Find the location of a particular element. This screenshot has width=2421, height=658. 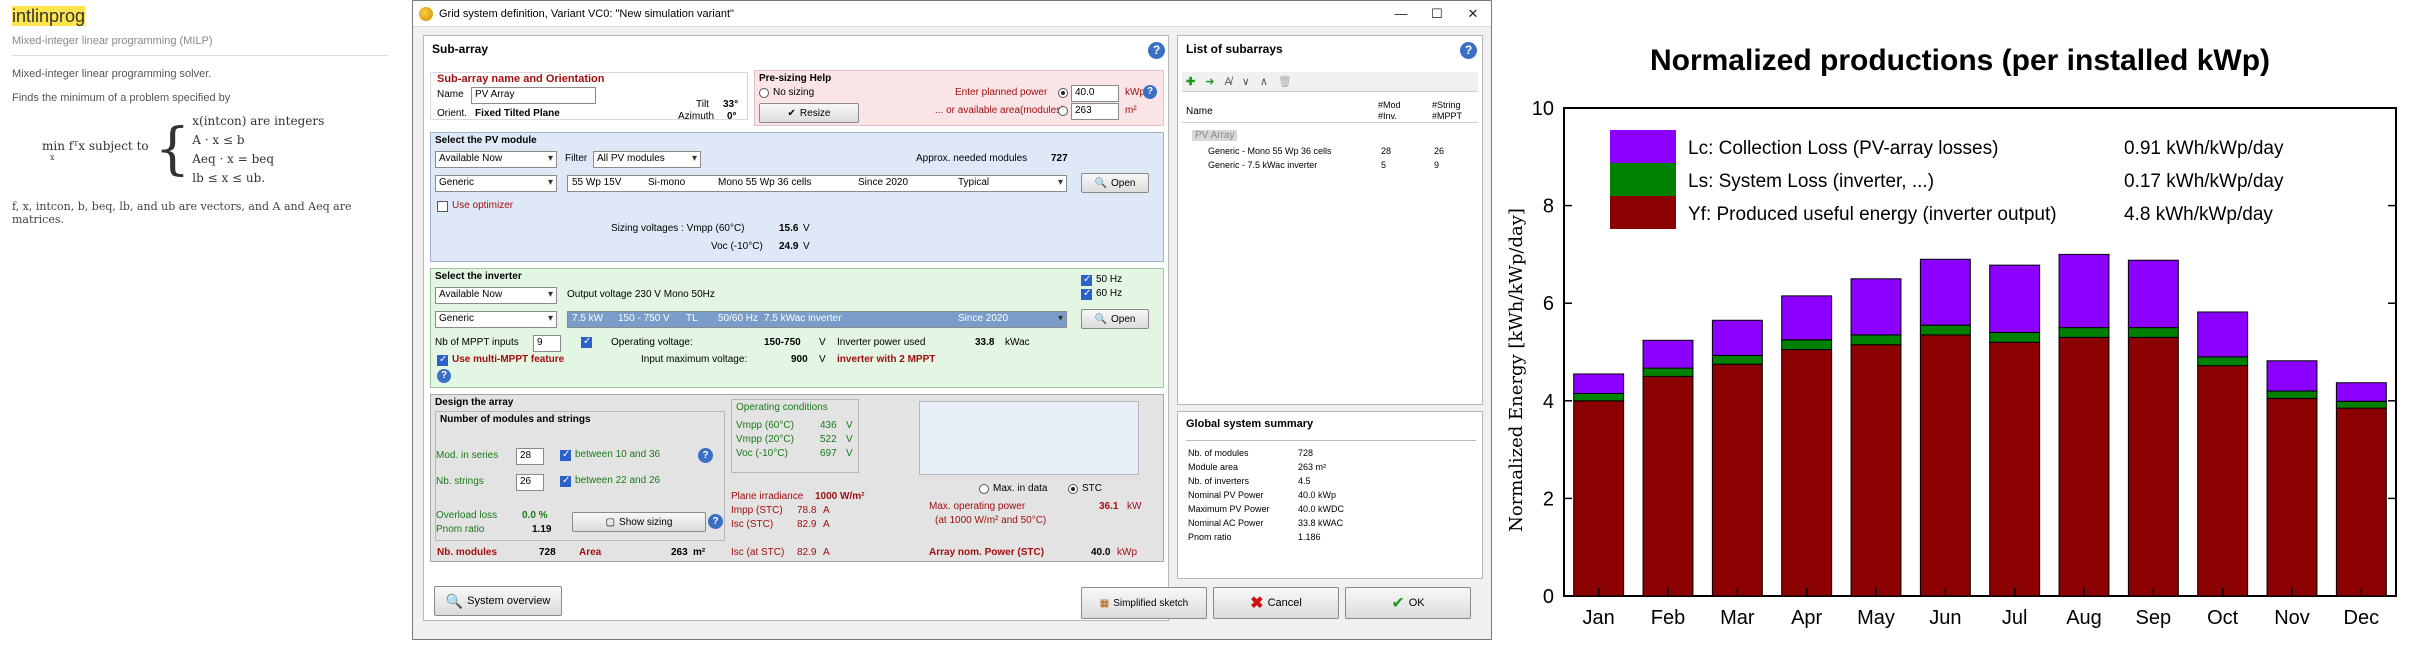

constraint-line: x(intcon) are integers is located at coordinates (258, 121).